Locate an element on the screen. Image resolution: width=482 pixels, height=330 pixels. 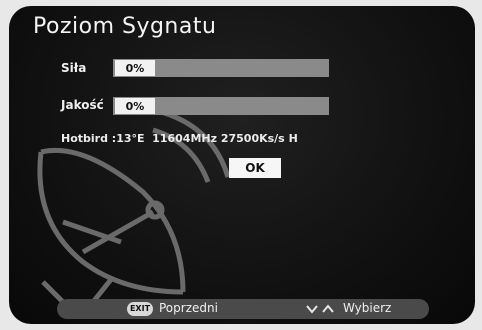
strength-label: Siła is located at coordinates (74, 68).